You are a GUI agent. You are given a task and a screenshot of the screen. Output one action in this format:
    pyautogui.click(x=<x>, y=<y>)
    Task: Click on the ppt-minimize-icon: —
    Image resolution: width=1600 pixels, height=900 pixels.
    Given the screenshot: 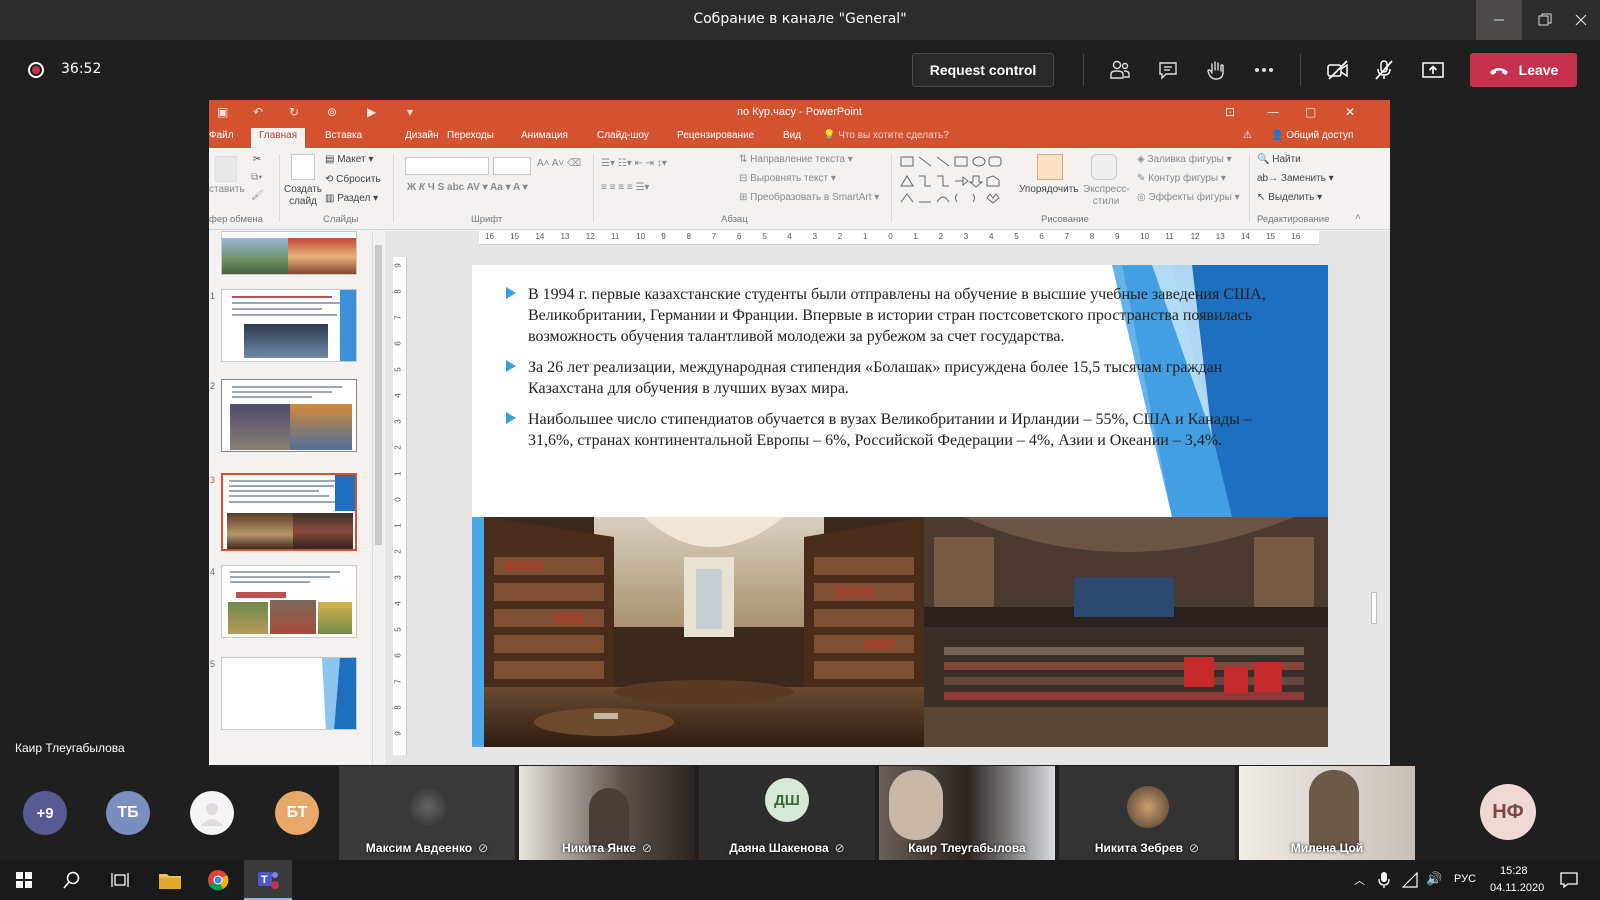 What is the action you would take?
    pyautogui.click(x=1273, y=112)
    